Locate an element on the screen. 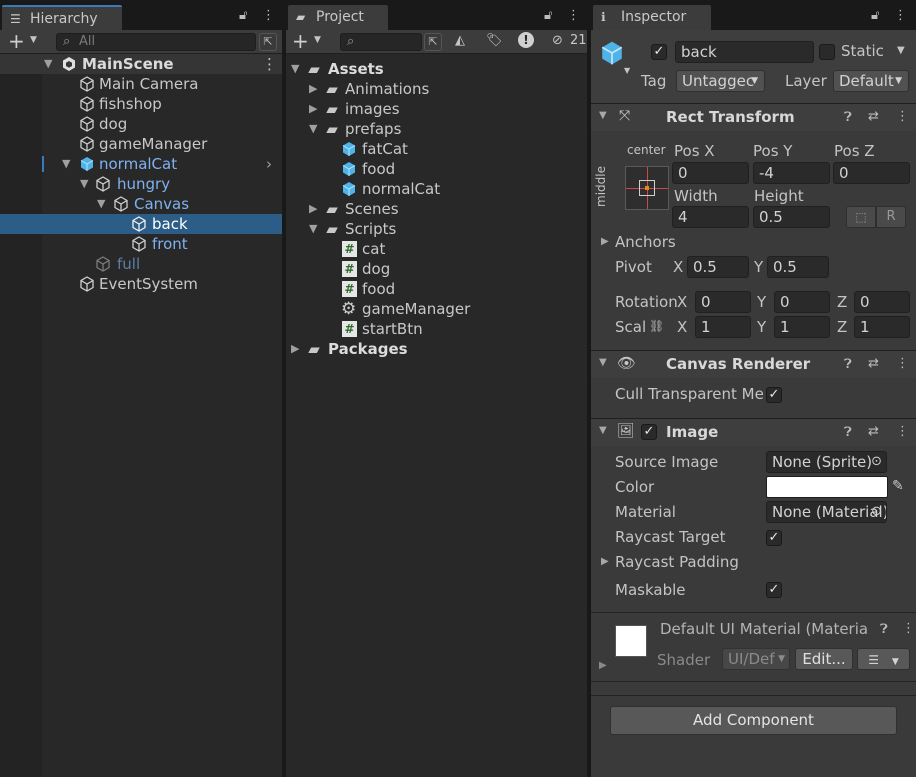 This screenshot has height=777, width=916. warning-icon: ! is located at coordinates (526, 40).